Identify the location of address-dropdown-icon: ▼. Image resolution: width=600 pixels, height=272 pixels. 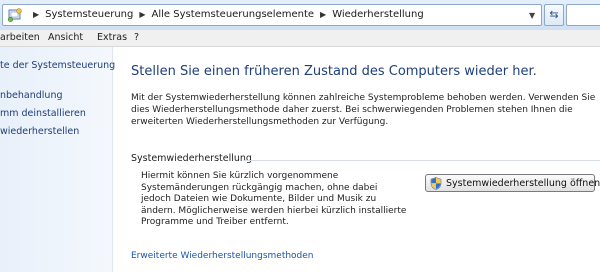
(532, 15).